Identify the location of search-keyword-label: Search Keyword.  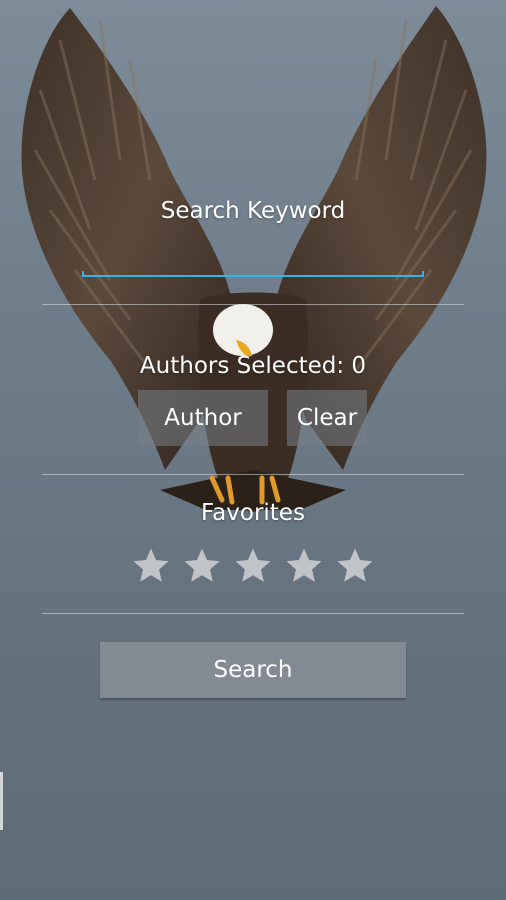
(253, 211).